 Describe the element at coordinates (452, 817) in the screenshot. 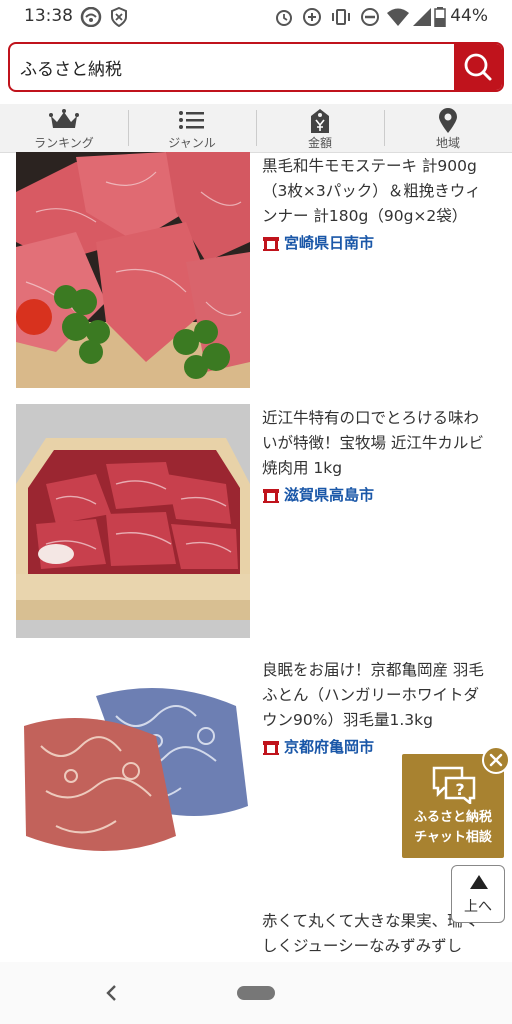

I see `chat-label-line1: ふるさと納税` at that location.